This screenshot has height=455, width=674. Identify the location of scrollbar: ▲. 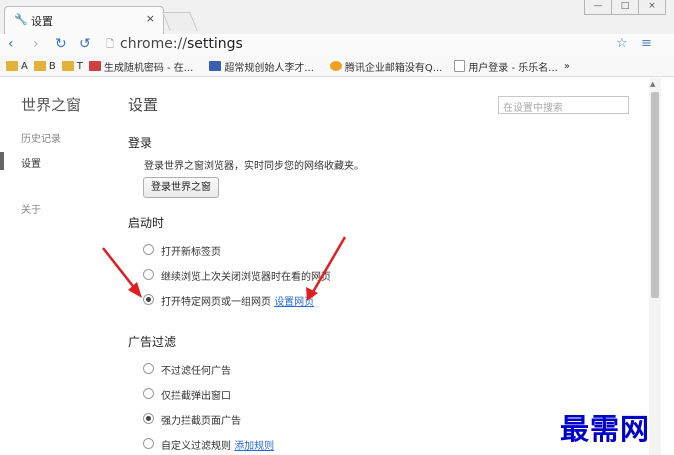
(655, 266).